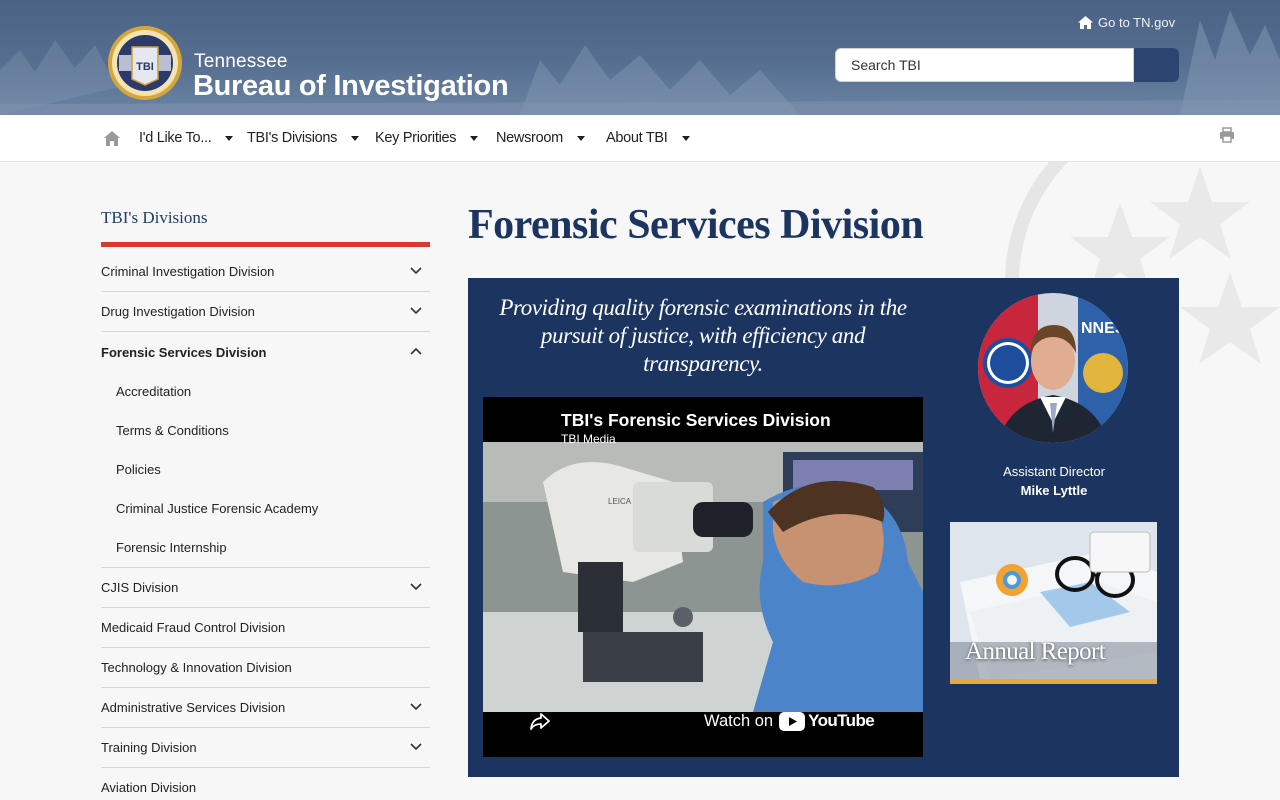  I want to click on sidebar-item-medicaid-fraud: Medicaid Fraud Control Division, so click(265, 628).